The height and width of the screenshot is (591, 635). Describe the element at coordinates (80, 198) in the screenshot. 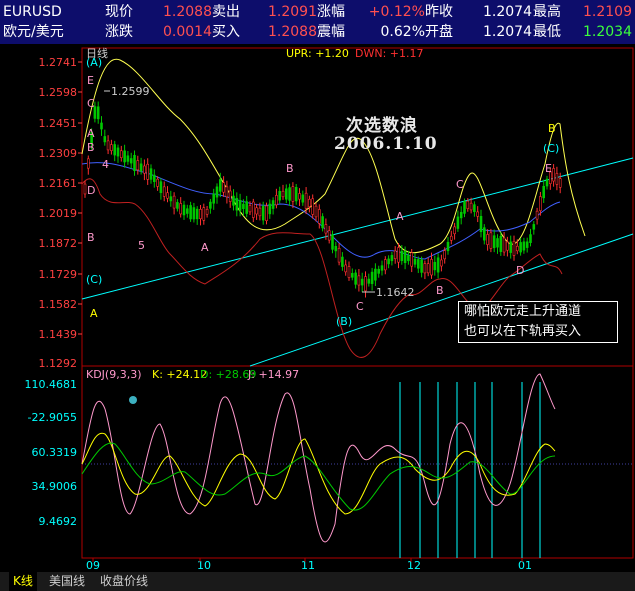

I see `main-y-tick-marks` at that location.